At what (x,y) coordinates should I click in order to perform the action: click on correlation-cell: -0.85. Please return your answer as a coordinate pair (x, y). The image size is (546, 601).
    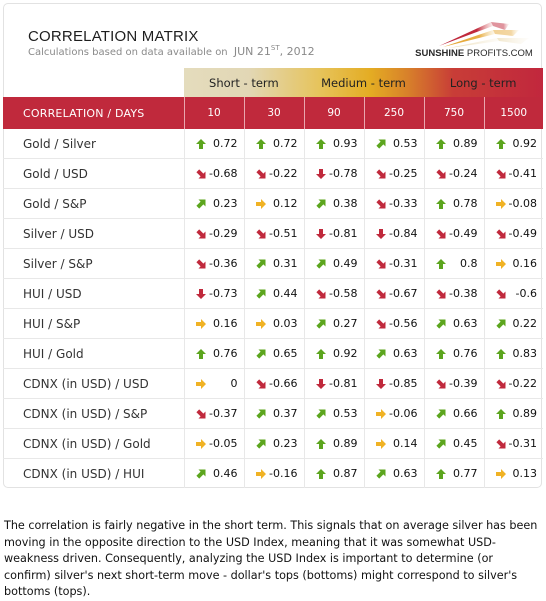
    Looking at the image, I should click on (393, 383).